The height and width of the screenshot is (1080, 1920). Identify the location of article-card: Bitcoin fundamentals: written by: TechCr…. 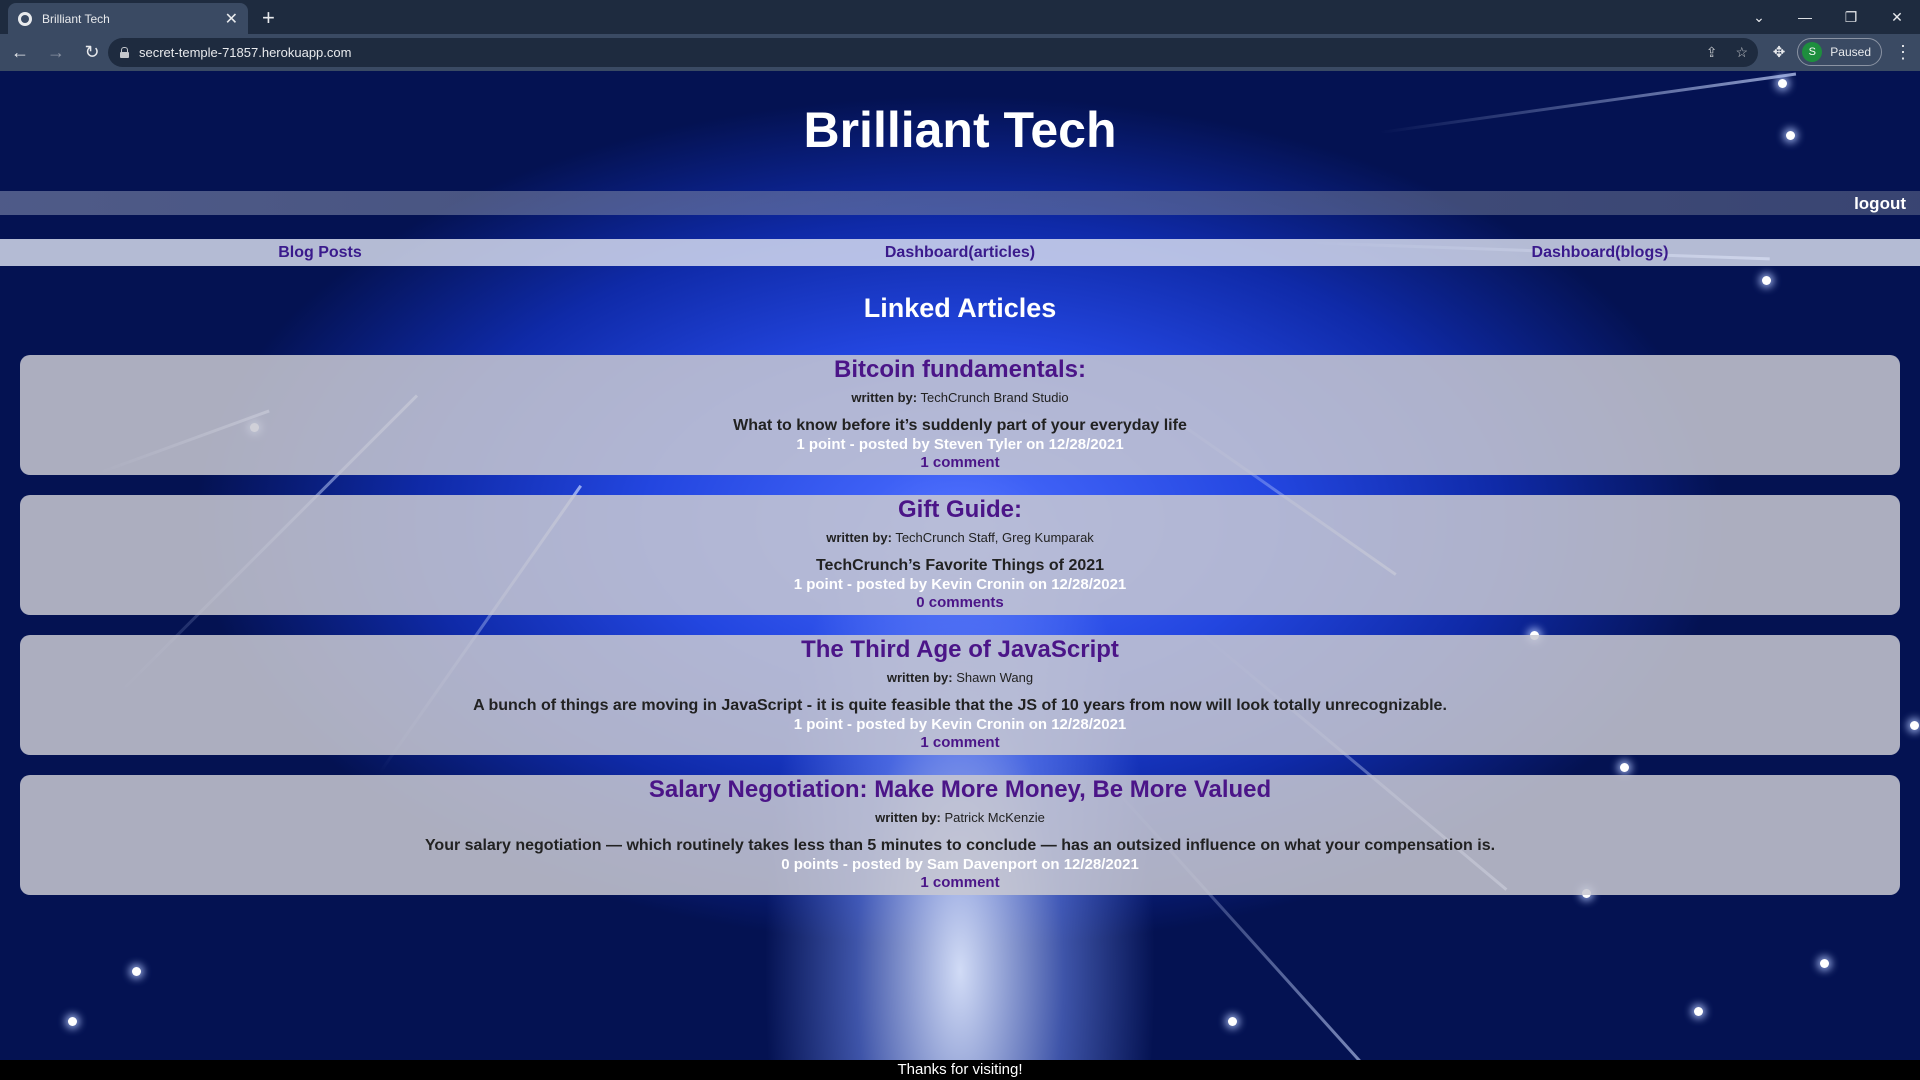
(960, 415).